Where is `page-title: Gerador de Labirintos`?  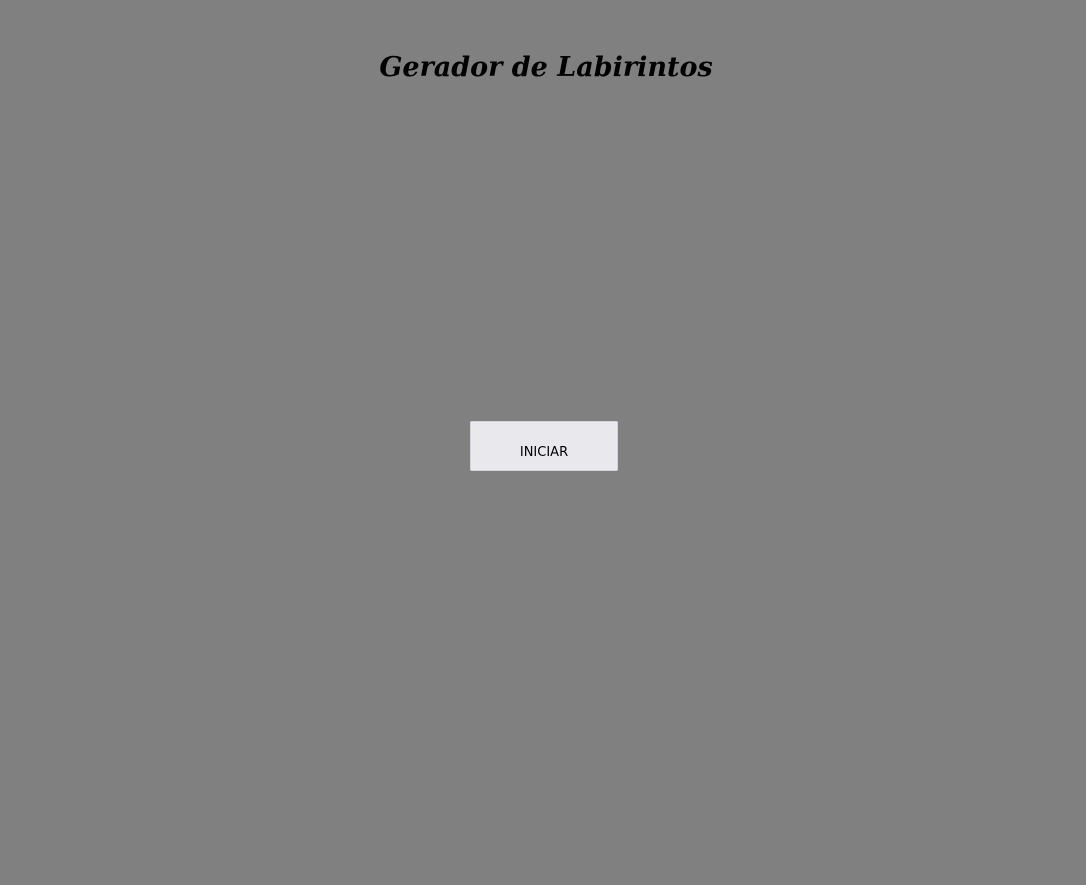
page-title: Gerador de Labirintos is located at coordinates (546, 67).